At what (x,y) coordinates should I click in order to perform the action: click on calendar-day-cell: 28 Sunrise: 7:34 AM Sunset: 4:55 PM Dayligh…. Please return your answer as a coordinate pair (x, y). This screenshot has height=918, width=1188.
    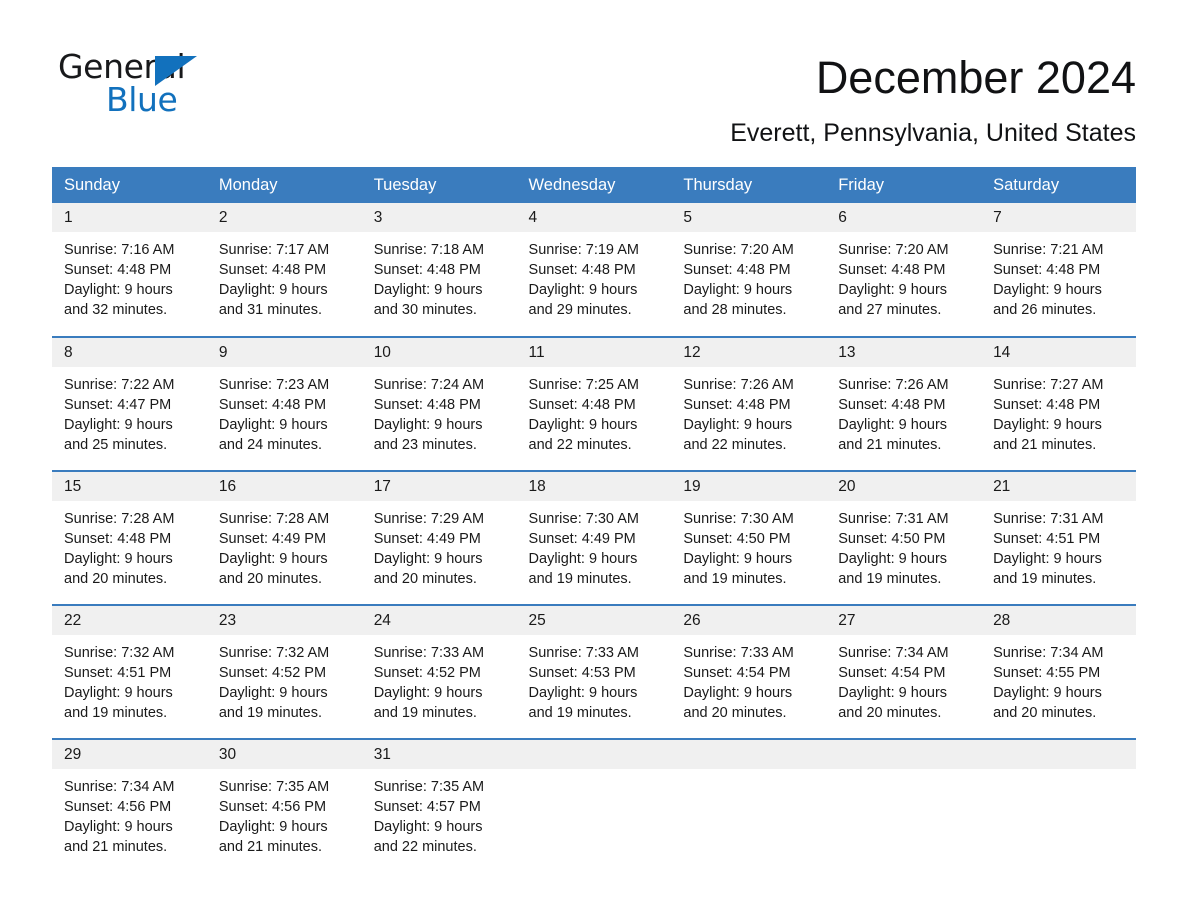
    Looking at the image, I should click on (1058, 671).